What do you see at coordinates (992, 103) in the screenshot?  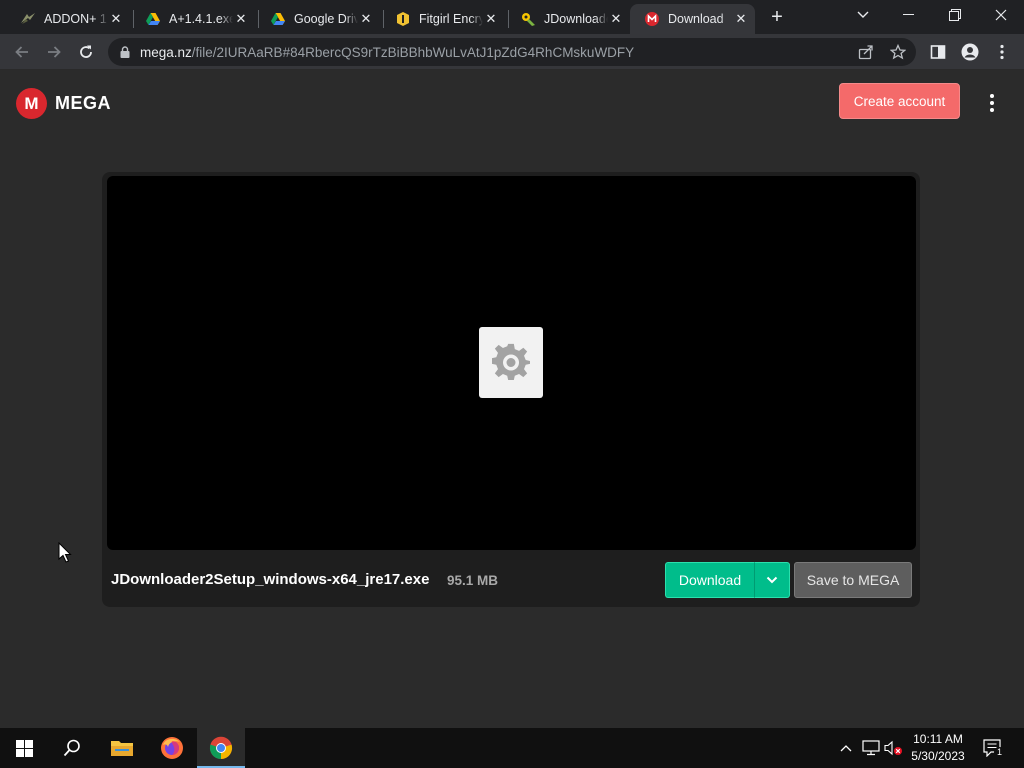 I see `more-options-icon` at bounding box center [992, 103].